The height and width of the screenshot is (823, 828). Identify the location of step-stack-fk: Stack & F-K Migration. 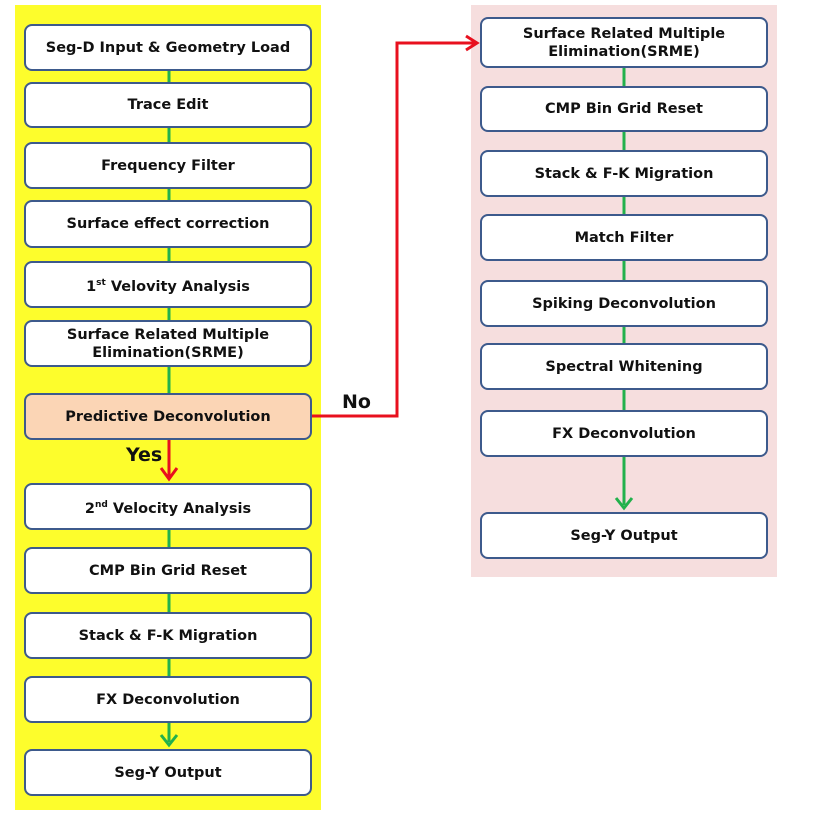
(168, 635).